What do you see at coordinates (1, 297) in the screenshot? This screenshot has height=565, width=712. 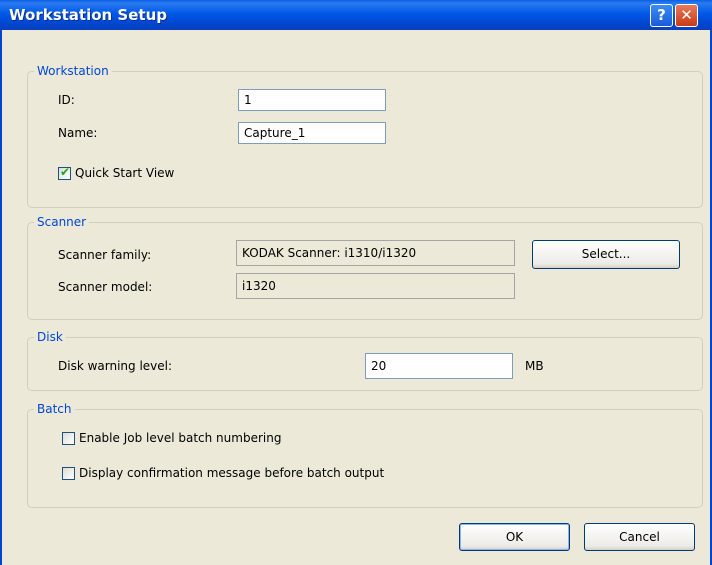 I see `window-border-left` at bounding box center [1, 297].